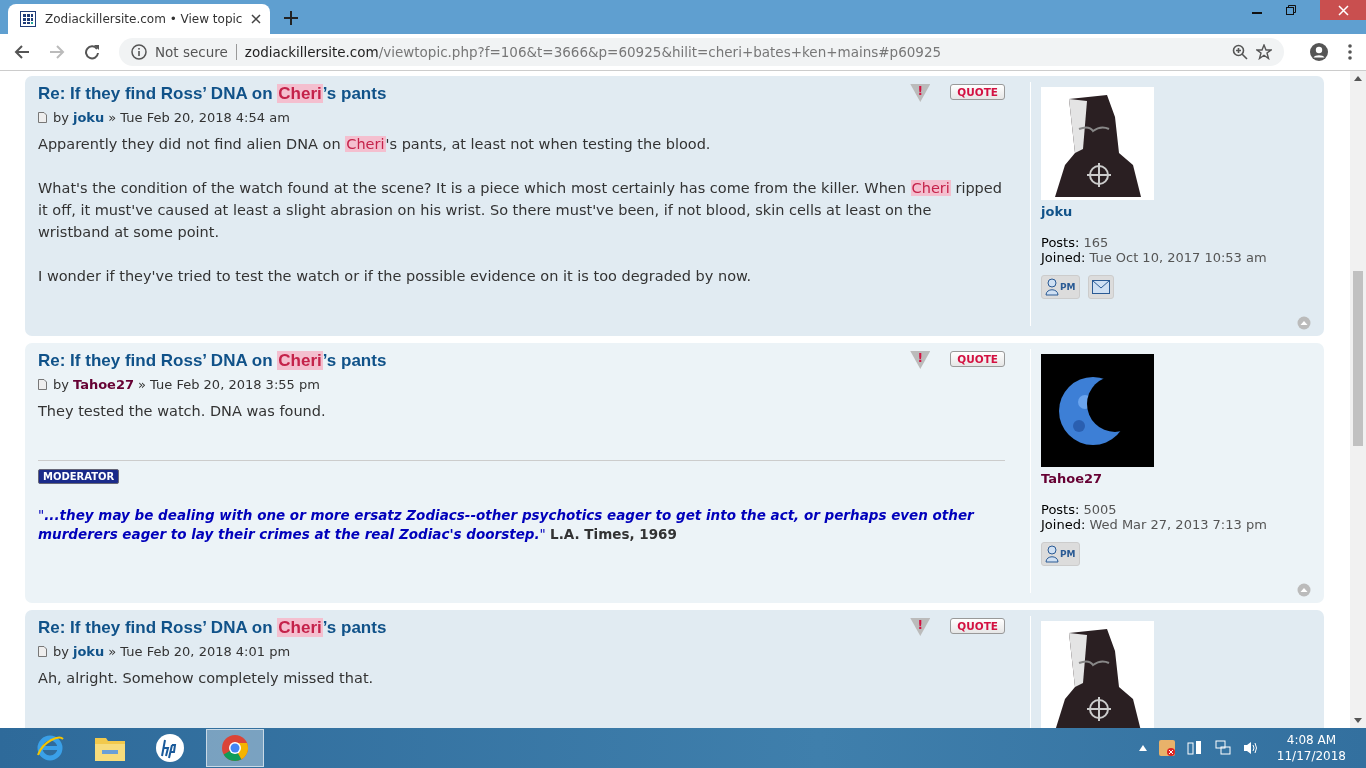 The height and width of the screenshot is (768, 1366). What do you see at coordinates (103, 384) in the screenshot?
I see `author-link: Tahoe27` at bounding box center [103, 384].